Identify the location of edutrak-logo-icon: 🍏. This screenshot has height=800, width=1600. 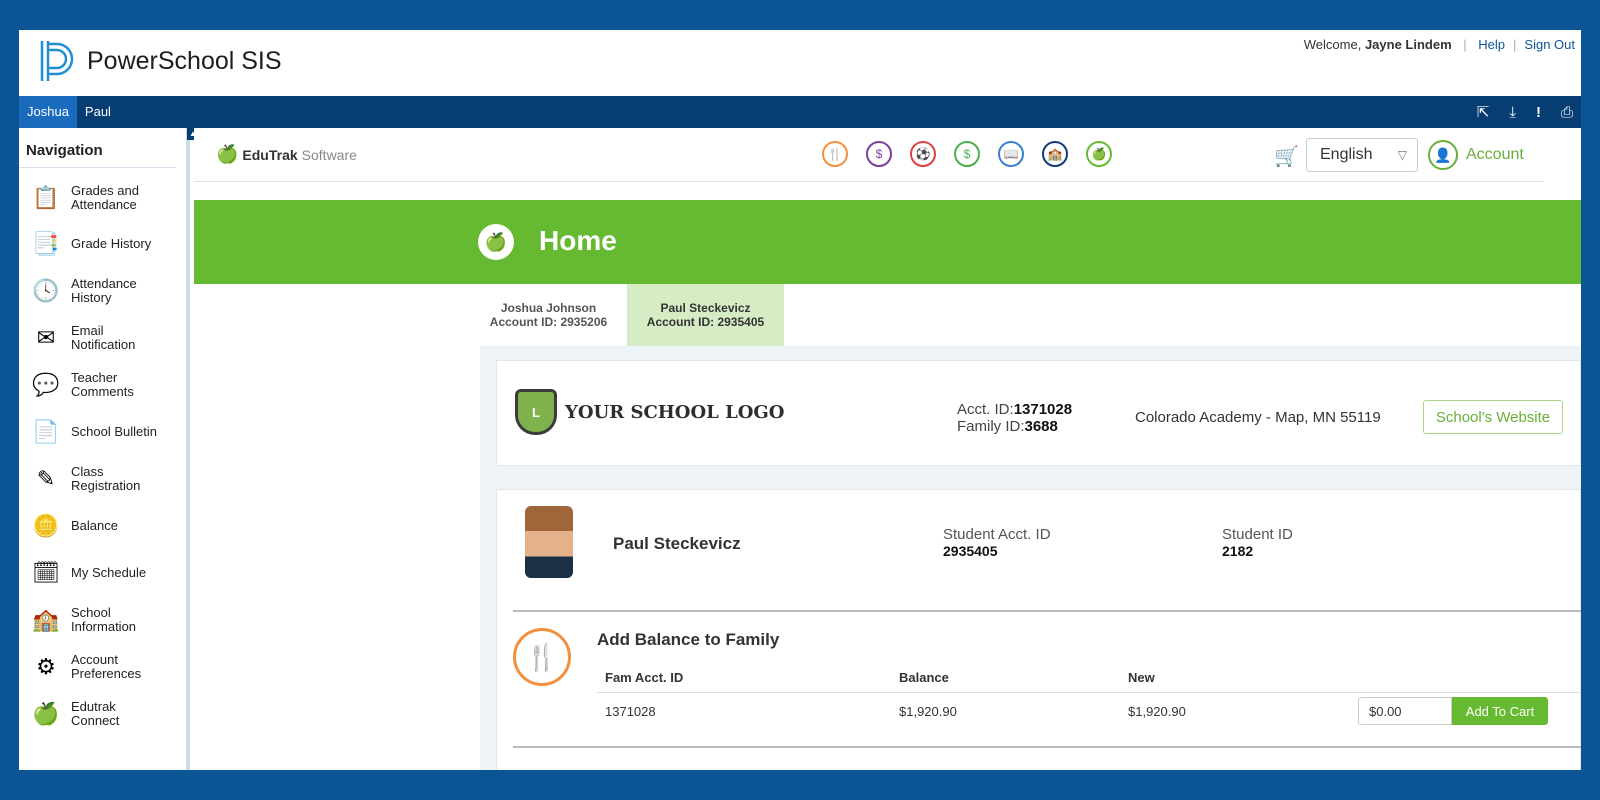
(227, 154).